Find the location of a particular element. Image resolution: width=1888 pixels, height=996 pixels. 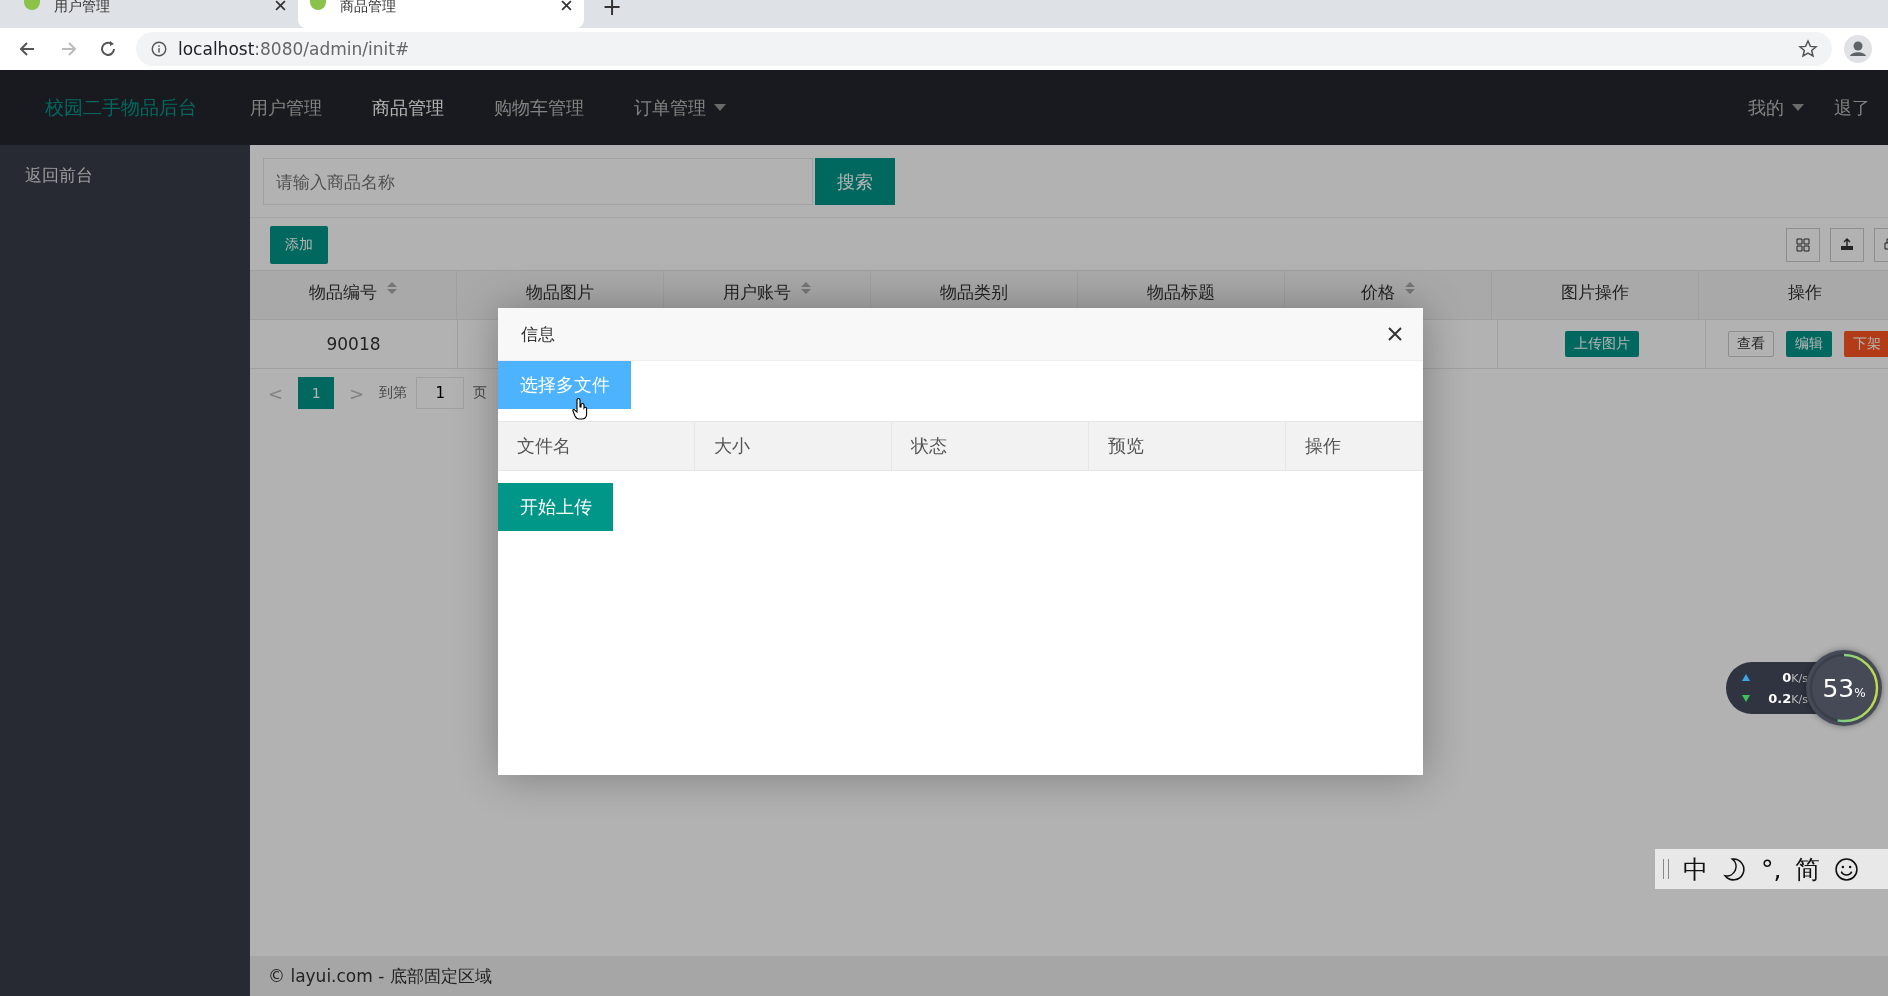

smiley-icon is located at coordinates (1847, 869).